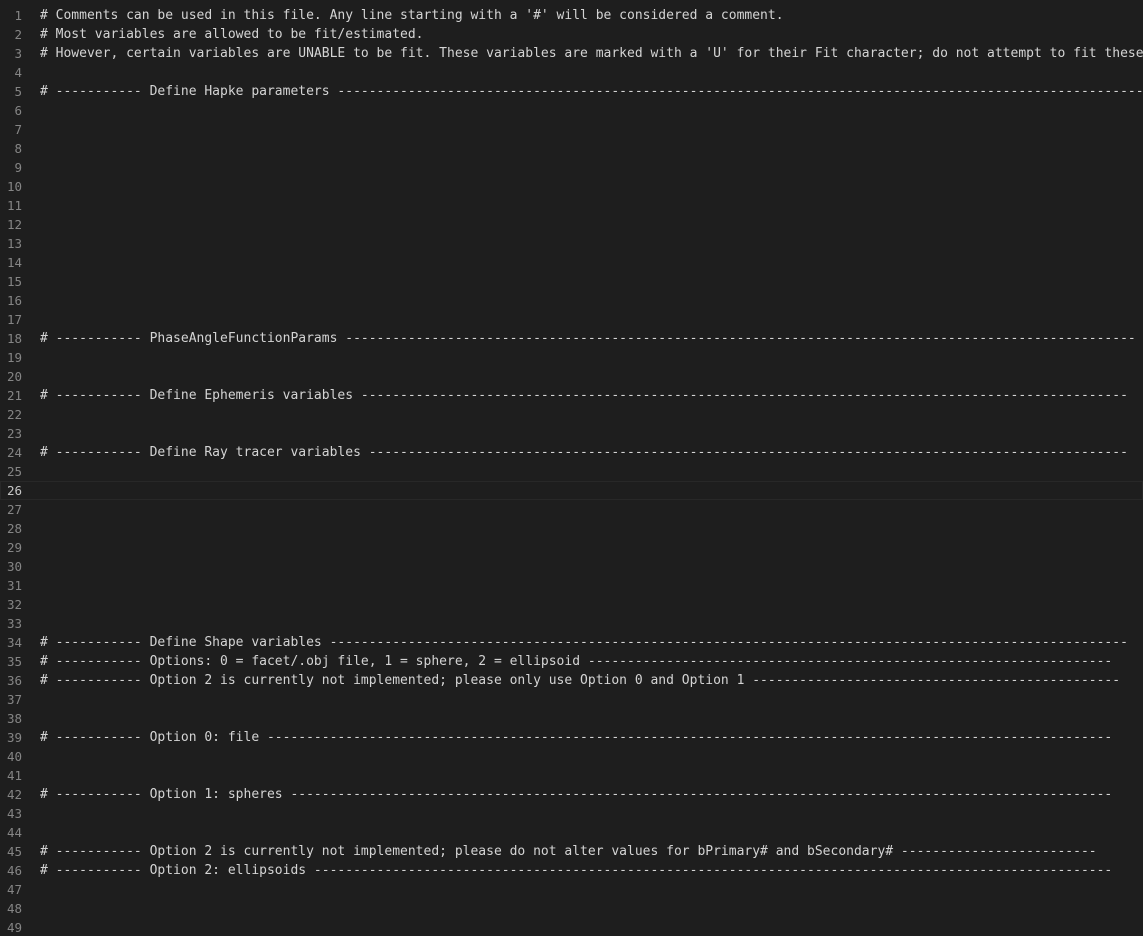  I want to click on line-number: 41, so click(14, 775).